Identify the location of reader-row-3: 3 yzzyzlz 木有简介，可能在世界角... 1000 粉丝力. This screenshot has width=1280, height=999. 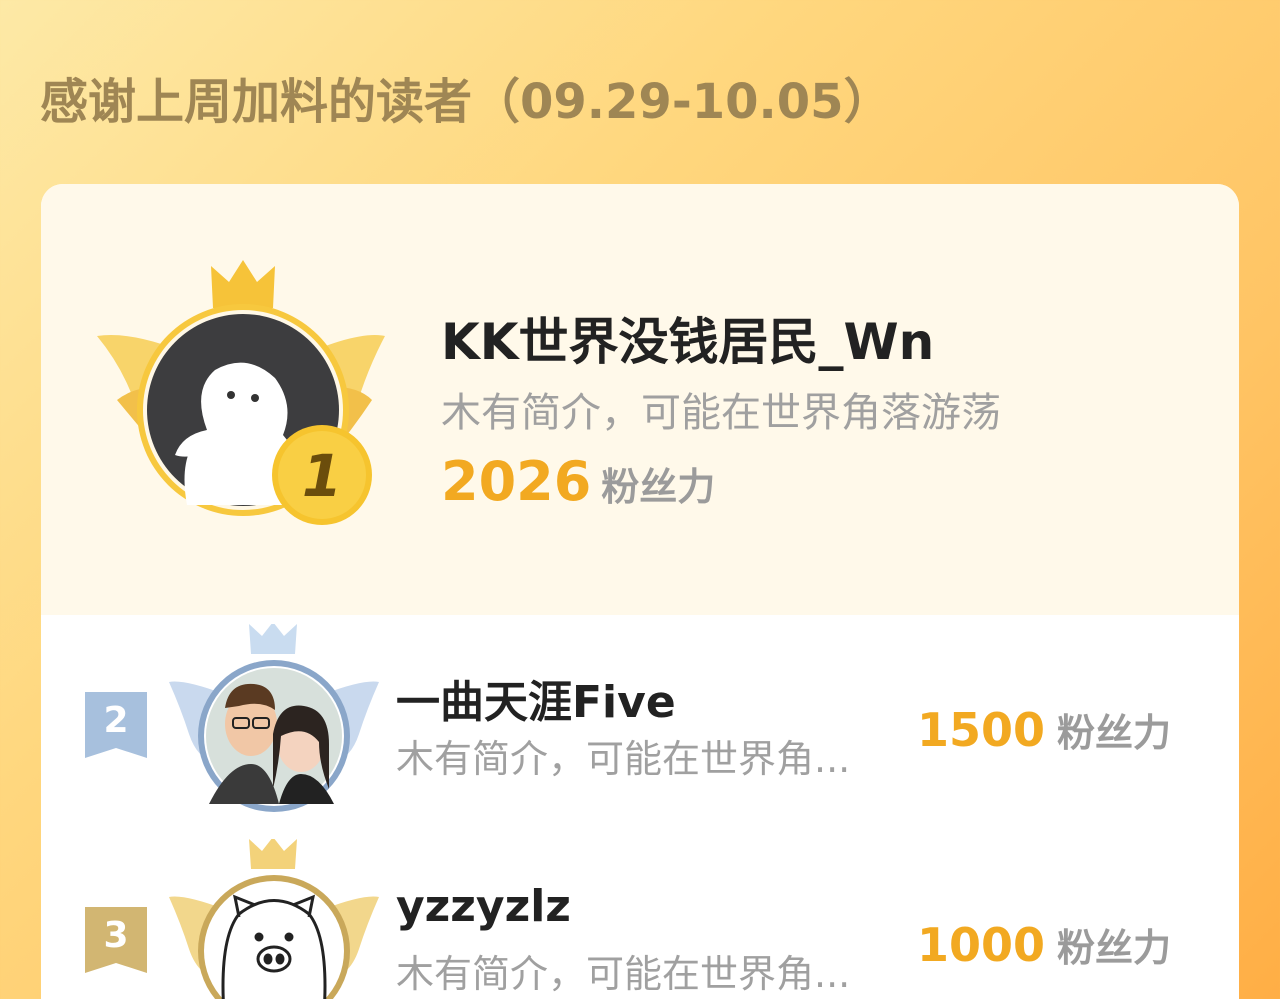
(640, 919).